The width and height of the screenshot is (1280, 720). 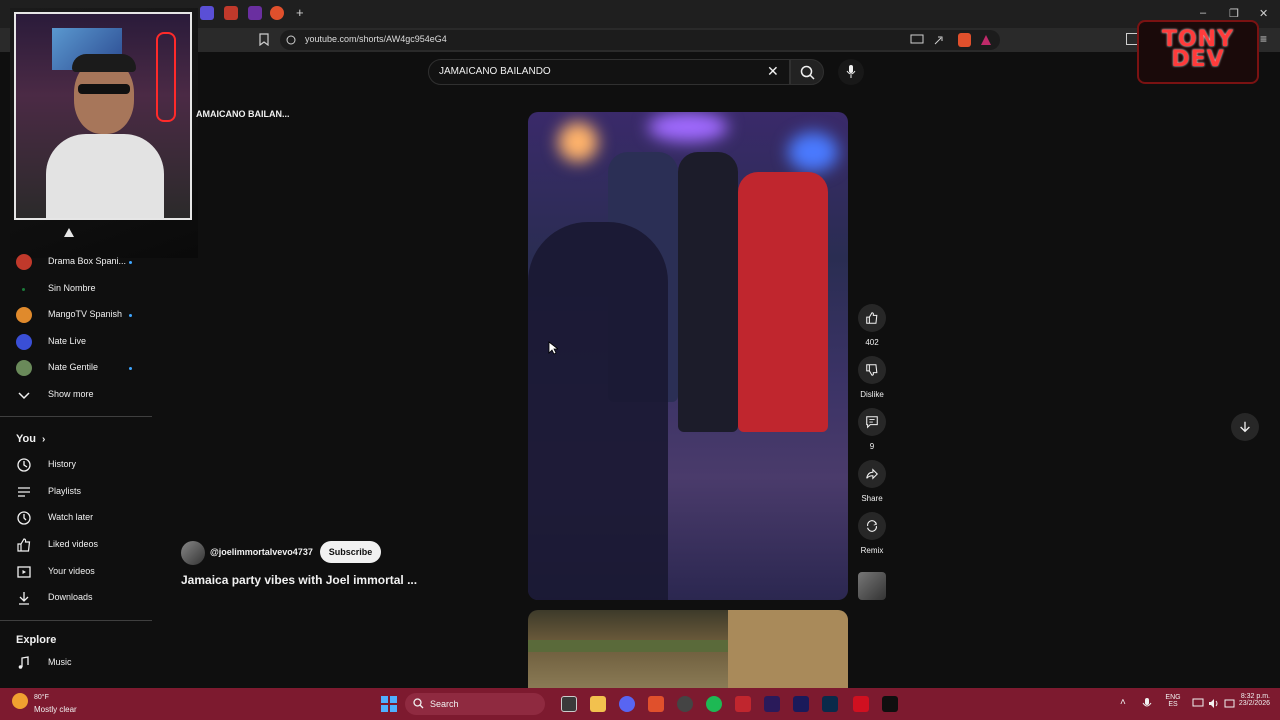 I want to click on brave-rewards-icon, so click(x=986, y=40).